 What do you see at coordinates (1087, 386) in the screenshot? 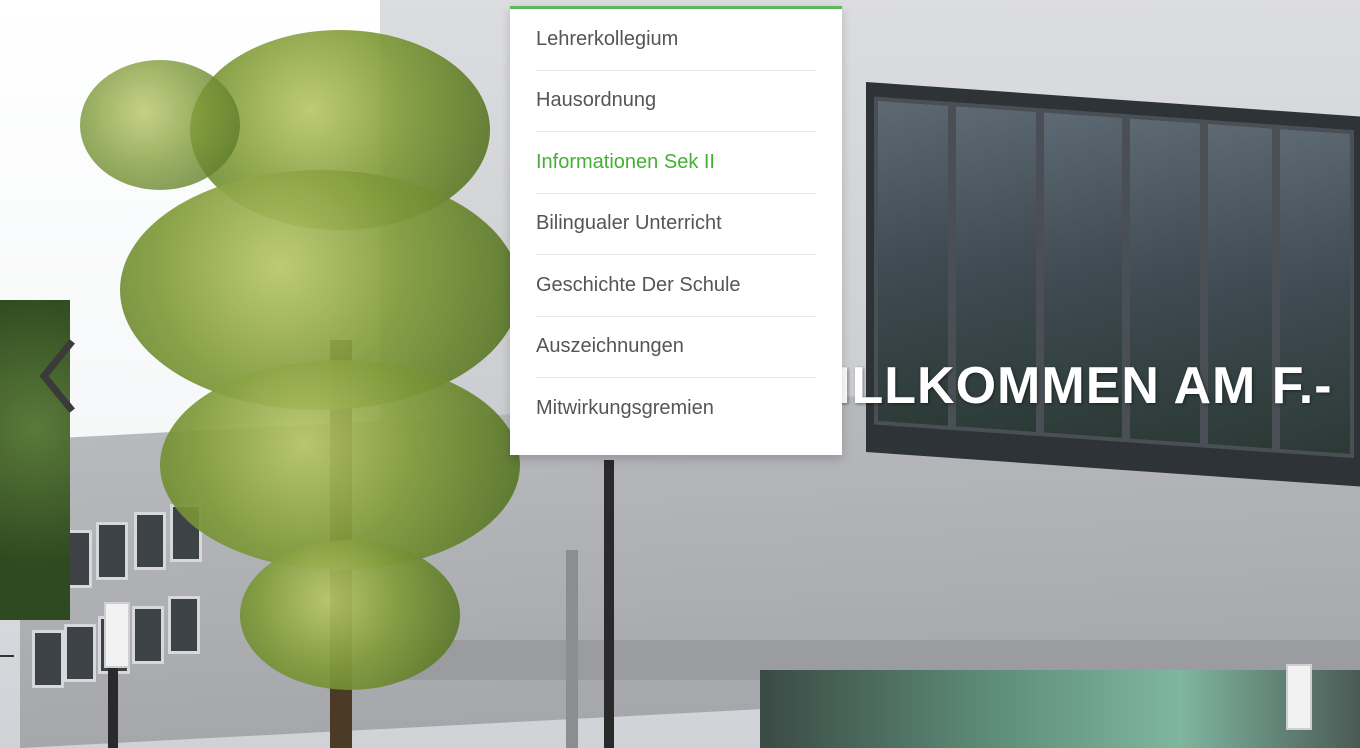
I see `hero-title: WILLKOMMEN AM F.-` at bounding box center [1087, 386].